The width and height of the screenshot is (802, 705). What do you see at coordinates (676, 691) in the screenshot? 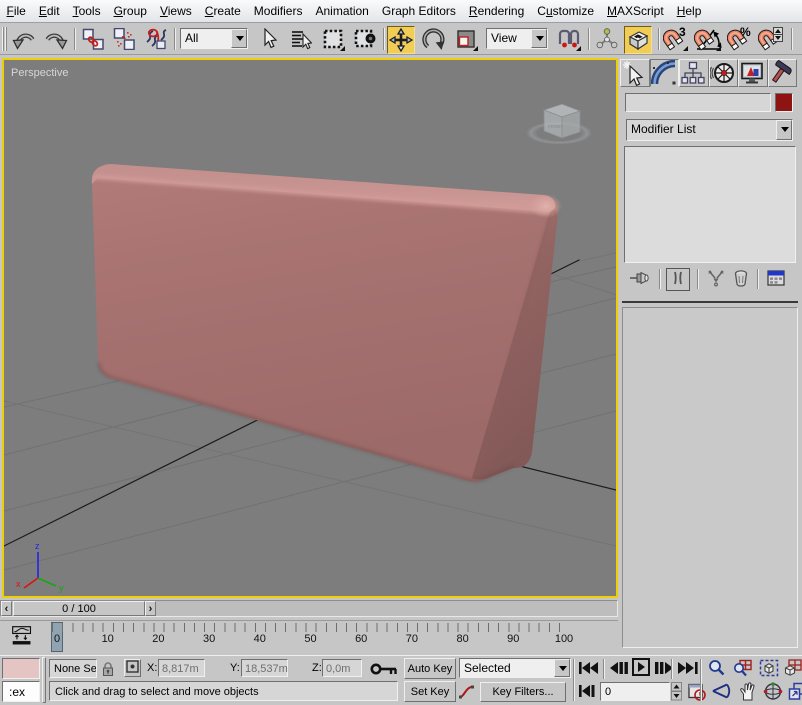
I see `frame-spinner` at bounding box center [676, 691].